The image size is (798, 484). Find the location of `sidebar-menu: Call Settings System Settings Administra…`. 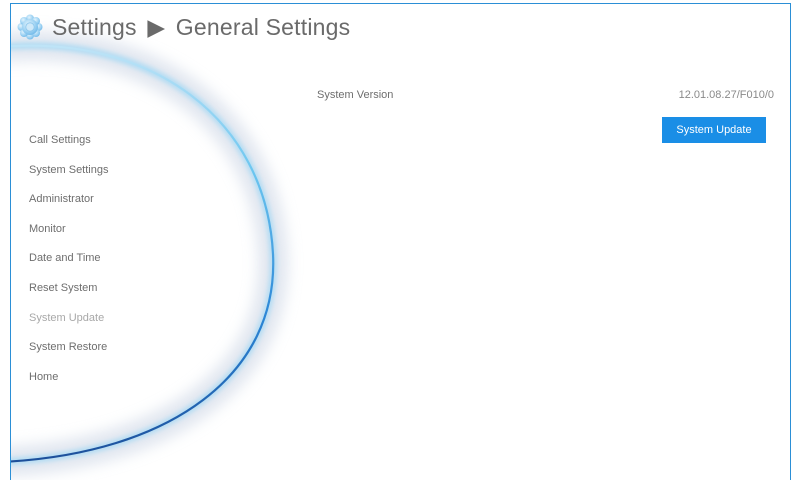

sidebar-menu: Call Settings System Settings Administra… is located at coordinates (68, 259).